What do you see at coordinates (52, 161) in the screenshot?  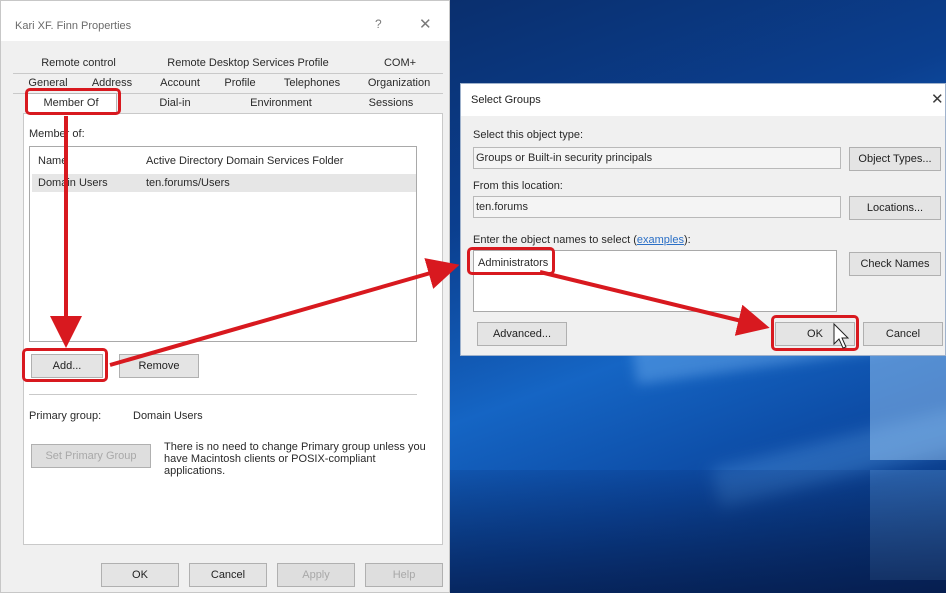 I see `column-header-name: Name` at bounding box center [52, 161].